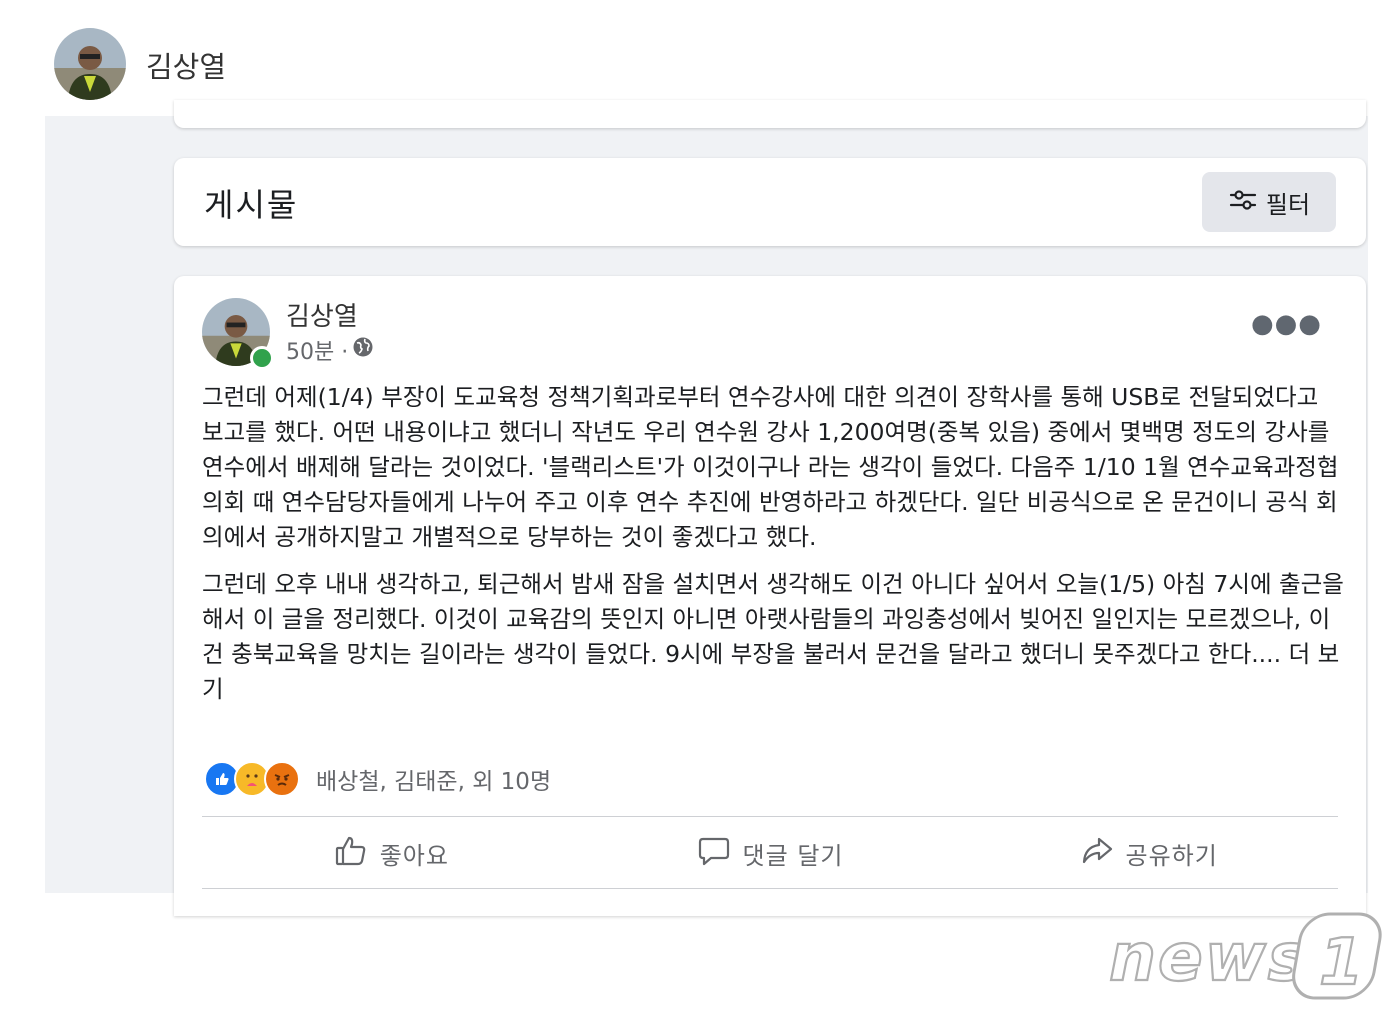 This screenshot has height=1009, width=1400. What do you see at coordinates (282, 779) in the screenshot?
I see `angry-reaction-icon` at bounding box center [282, 779].